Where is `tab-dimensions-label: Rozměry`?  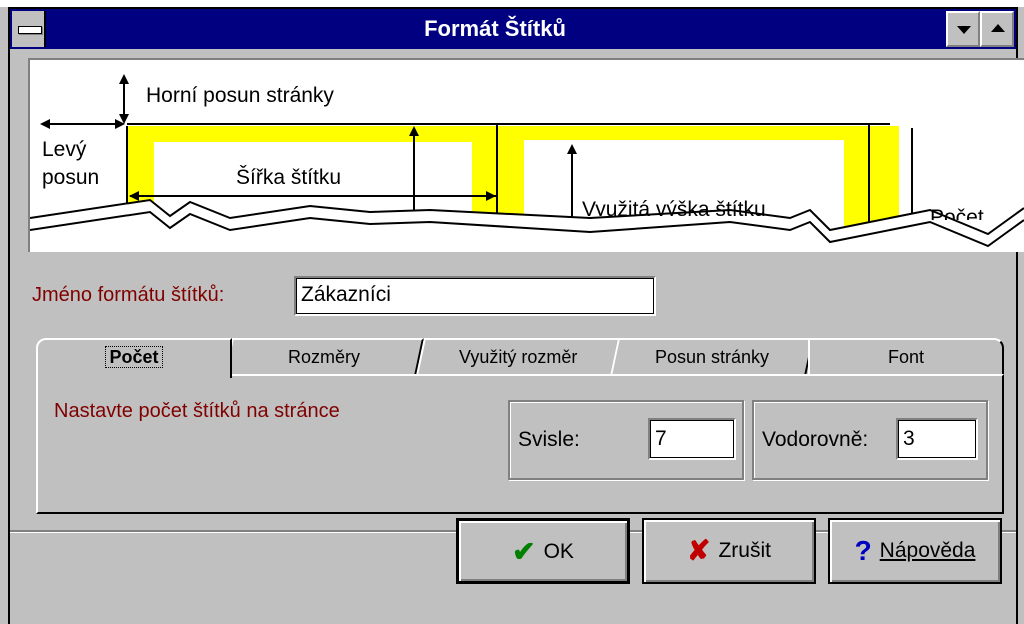
tab-dimensions-label: Rozměry is located at coordinates (323, 357).